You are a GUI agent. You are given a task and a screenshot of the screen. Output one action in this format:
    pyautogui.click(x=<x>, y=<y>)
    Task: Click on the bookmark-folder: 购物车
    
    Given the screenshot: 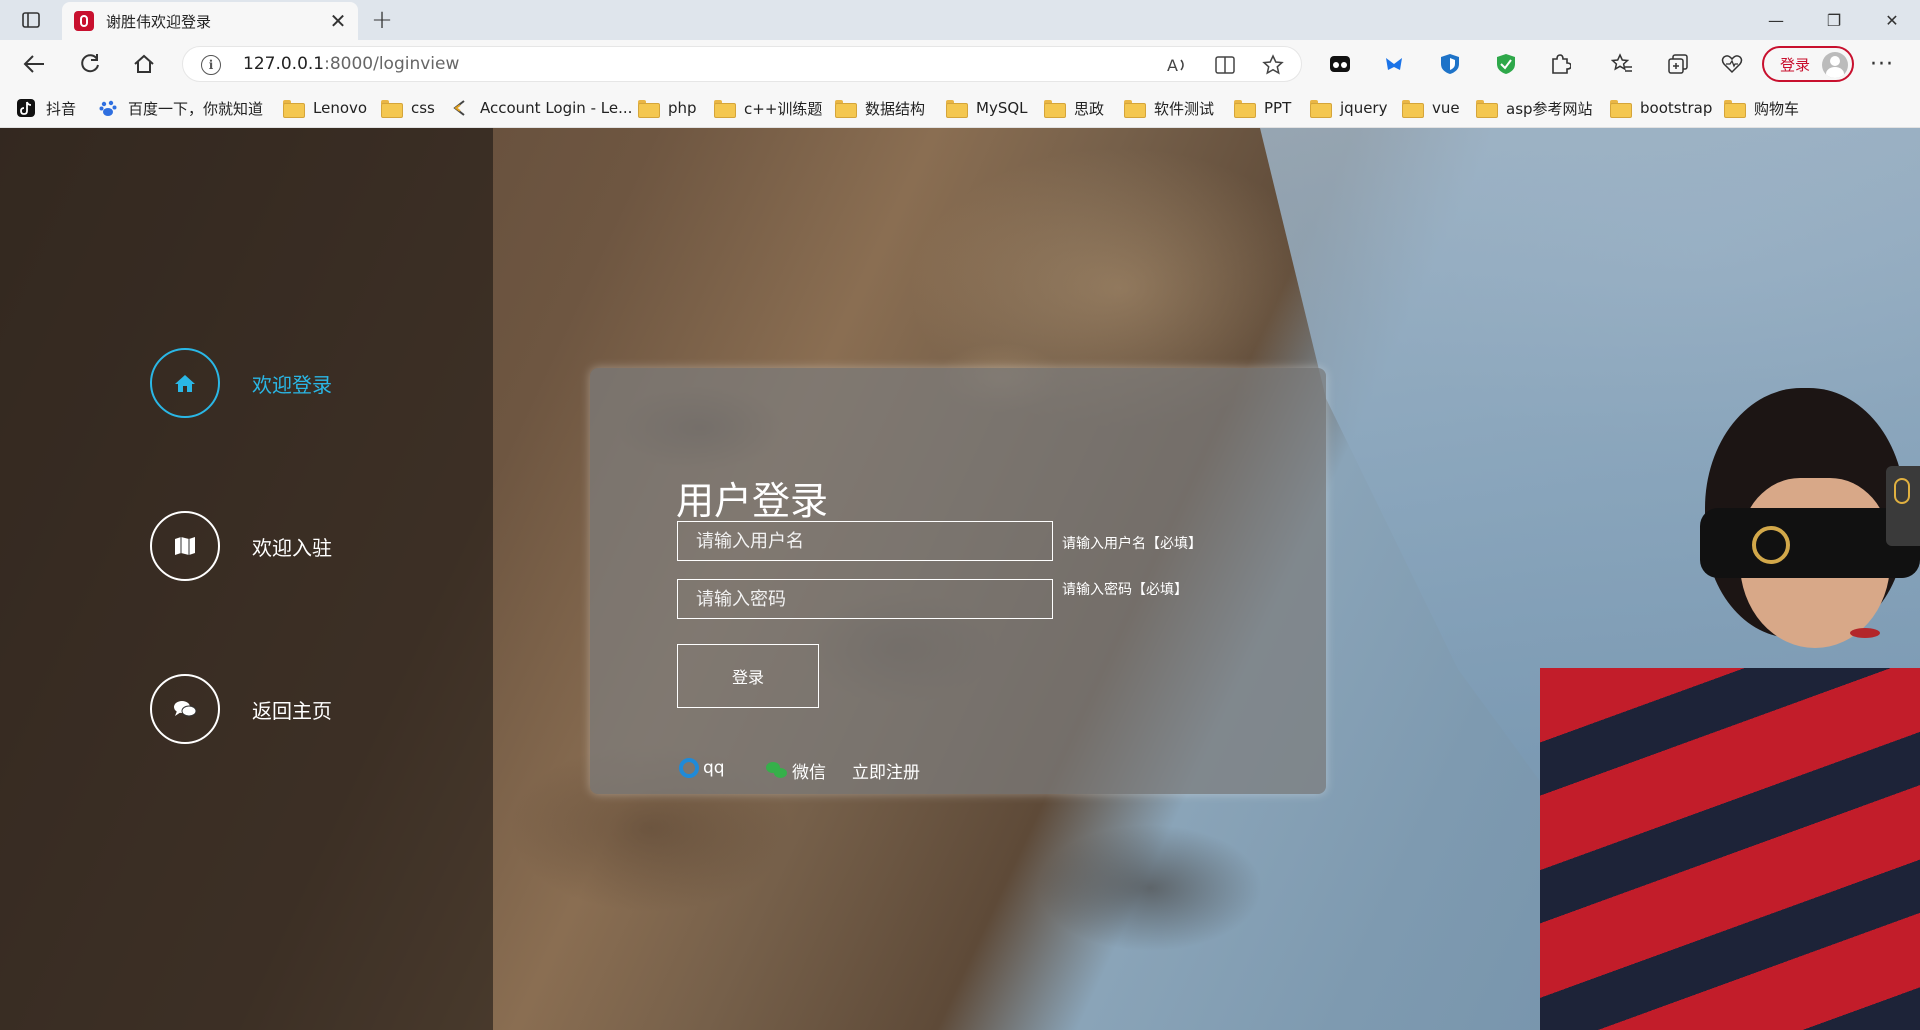 What is the action you would take?
    pyautogui.click(x=1761, y=108)
    